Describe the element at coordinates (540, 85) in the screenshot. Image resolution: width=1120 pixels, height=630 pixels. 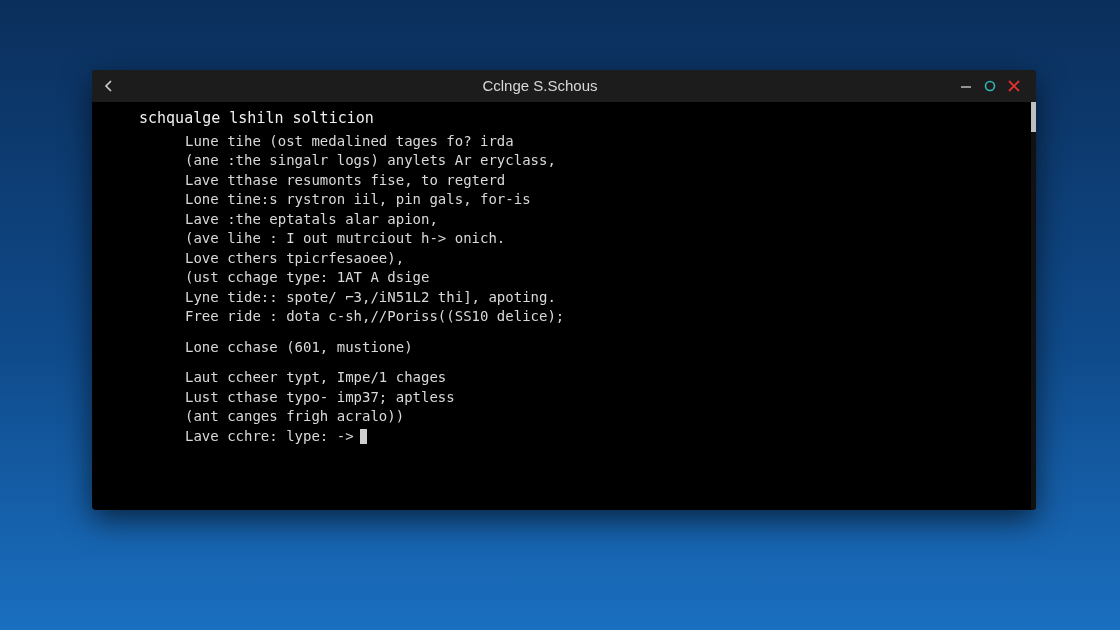
I see `window-title: Cclnge S.Schous` at that location.